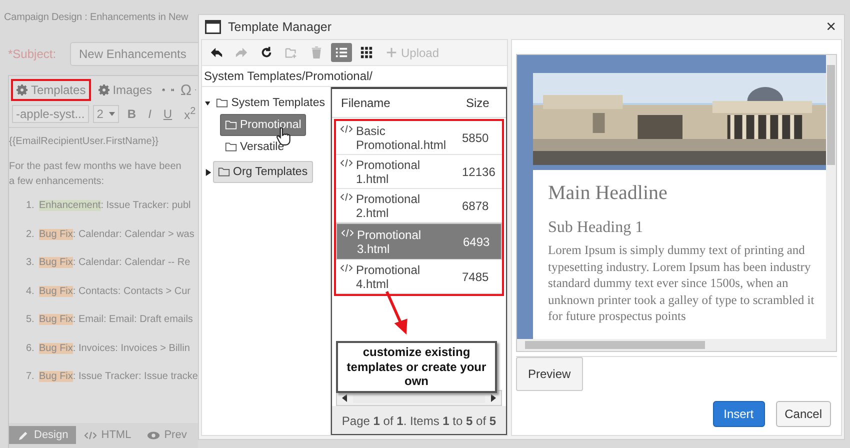  What do you see at coordinates (31, 349) in the screenshot?
I see `list-number: 6.` at bounding box center [31, 349].